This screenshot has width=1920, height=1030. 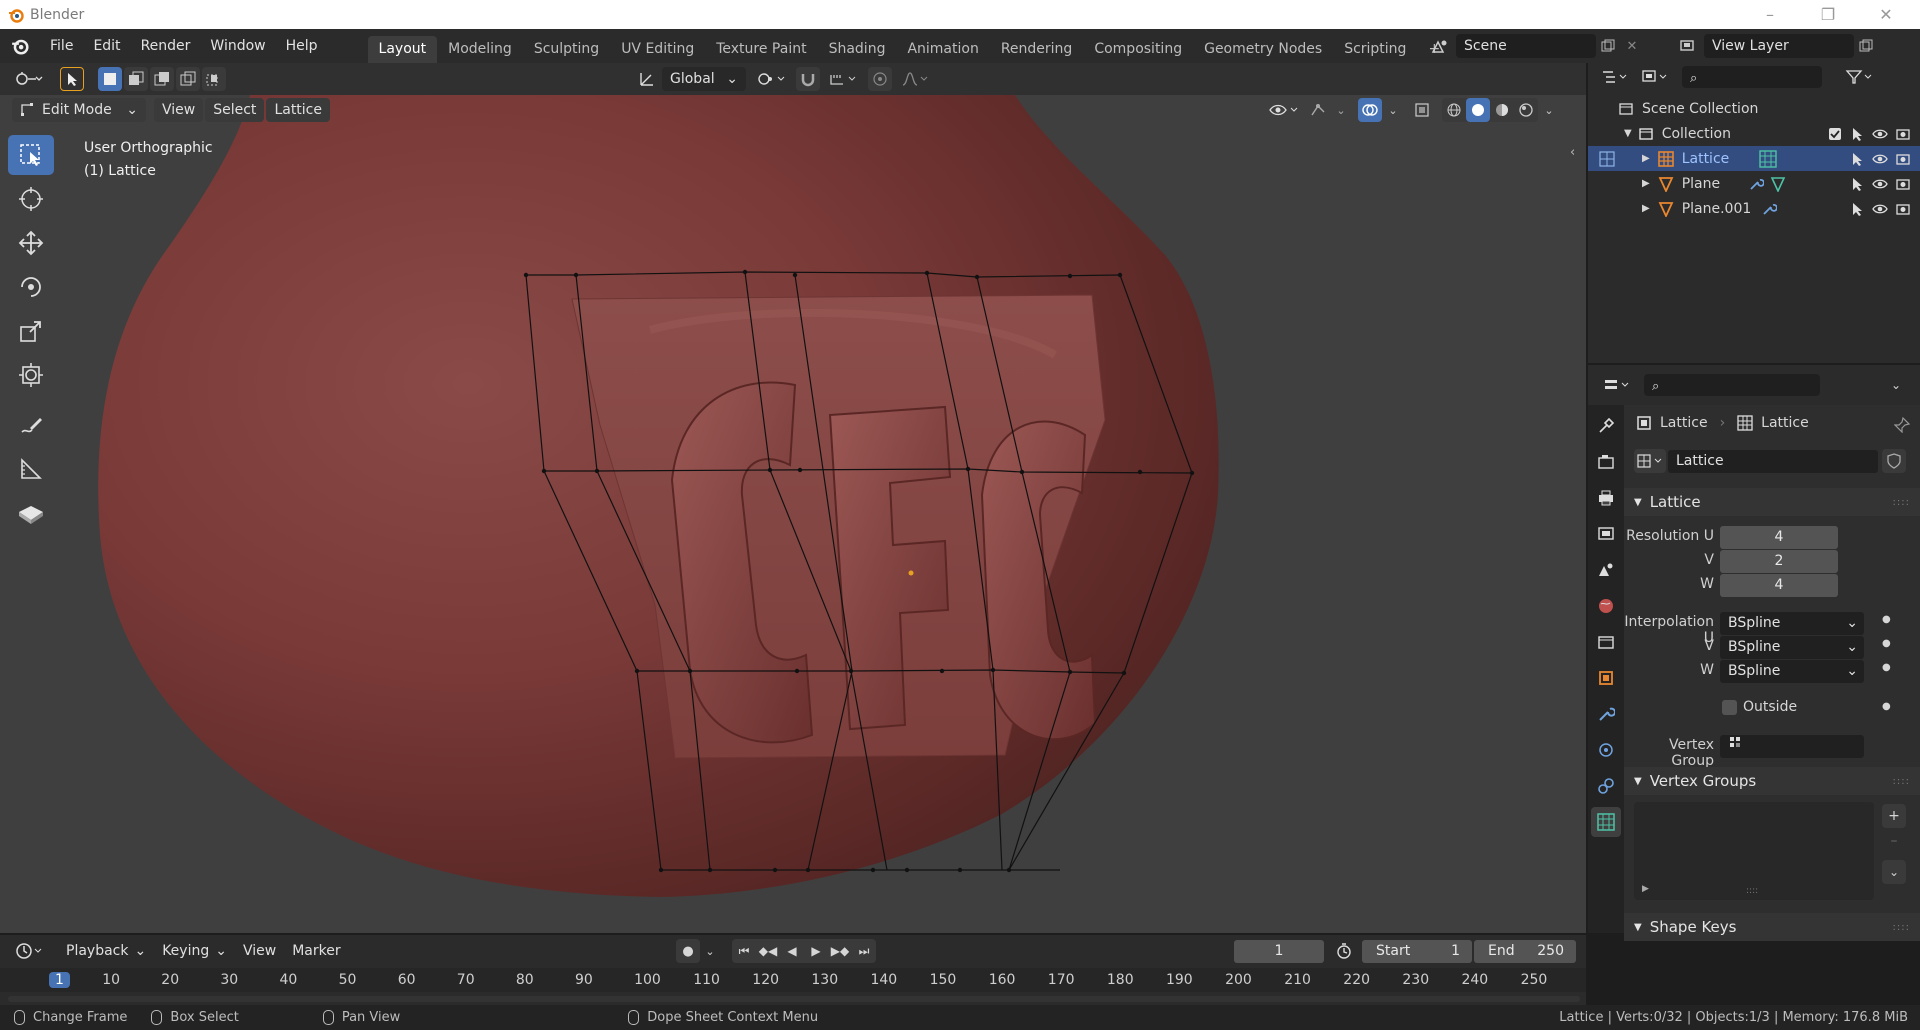 I want to click on tab-tool, so click(x=1606, y=426).